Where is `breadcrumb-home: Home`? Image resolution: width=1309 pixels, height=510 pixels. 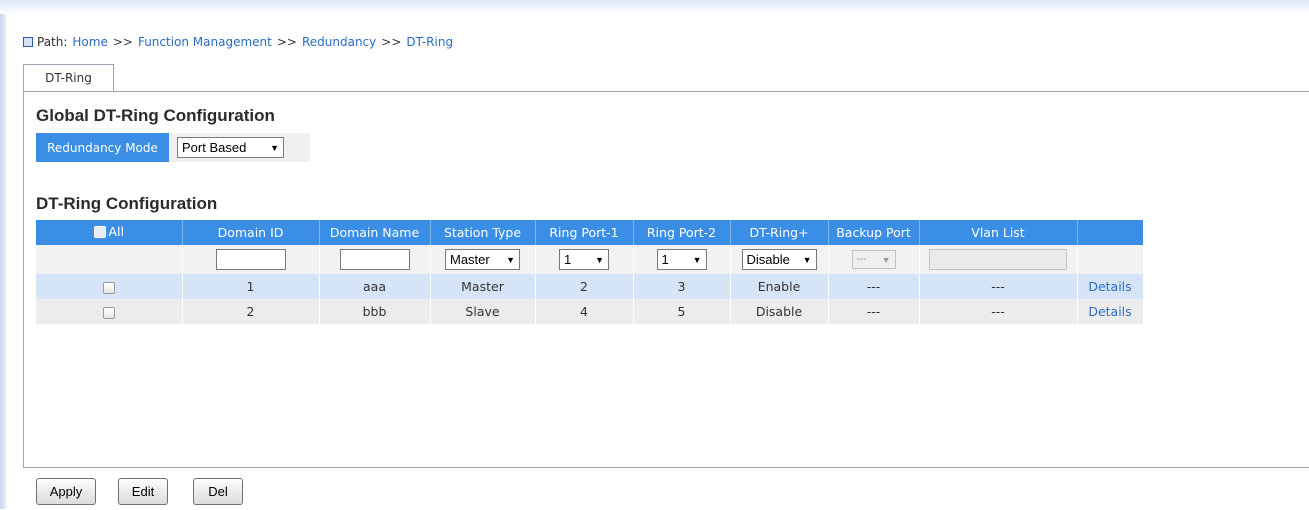 breadcrumb-home: Home is located at coordinates (89, 42).